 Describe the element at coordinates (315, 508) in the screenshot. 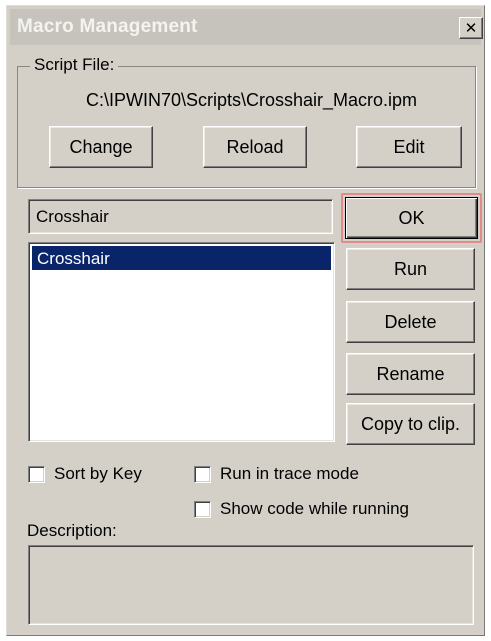

I see `show-code-label: Show code while running` at that location.